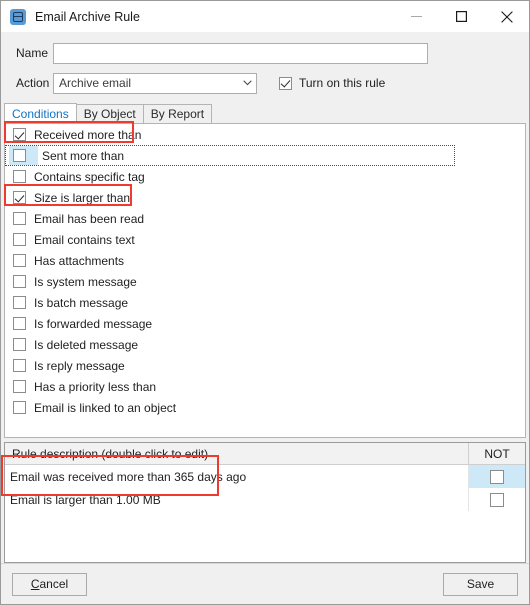  Describe the element at coordinates (265, 386) in the screenshot. I see `condition-row: Has a priority less than` at that location.